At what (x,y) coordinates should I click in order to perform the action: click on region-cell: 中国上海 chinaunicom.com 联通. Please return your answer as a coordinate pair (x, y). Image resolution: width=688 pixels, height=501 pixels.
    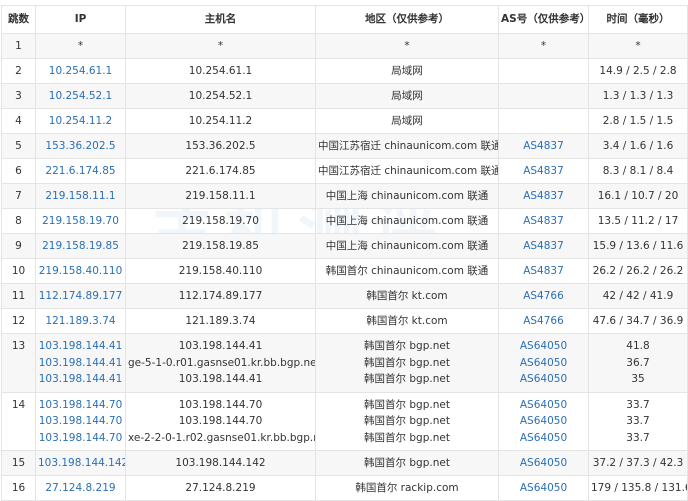
    Looking at the image, I should click on (407, 246).